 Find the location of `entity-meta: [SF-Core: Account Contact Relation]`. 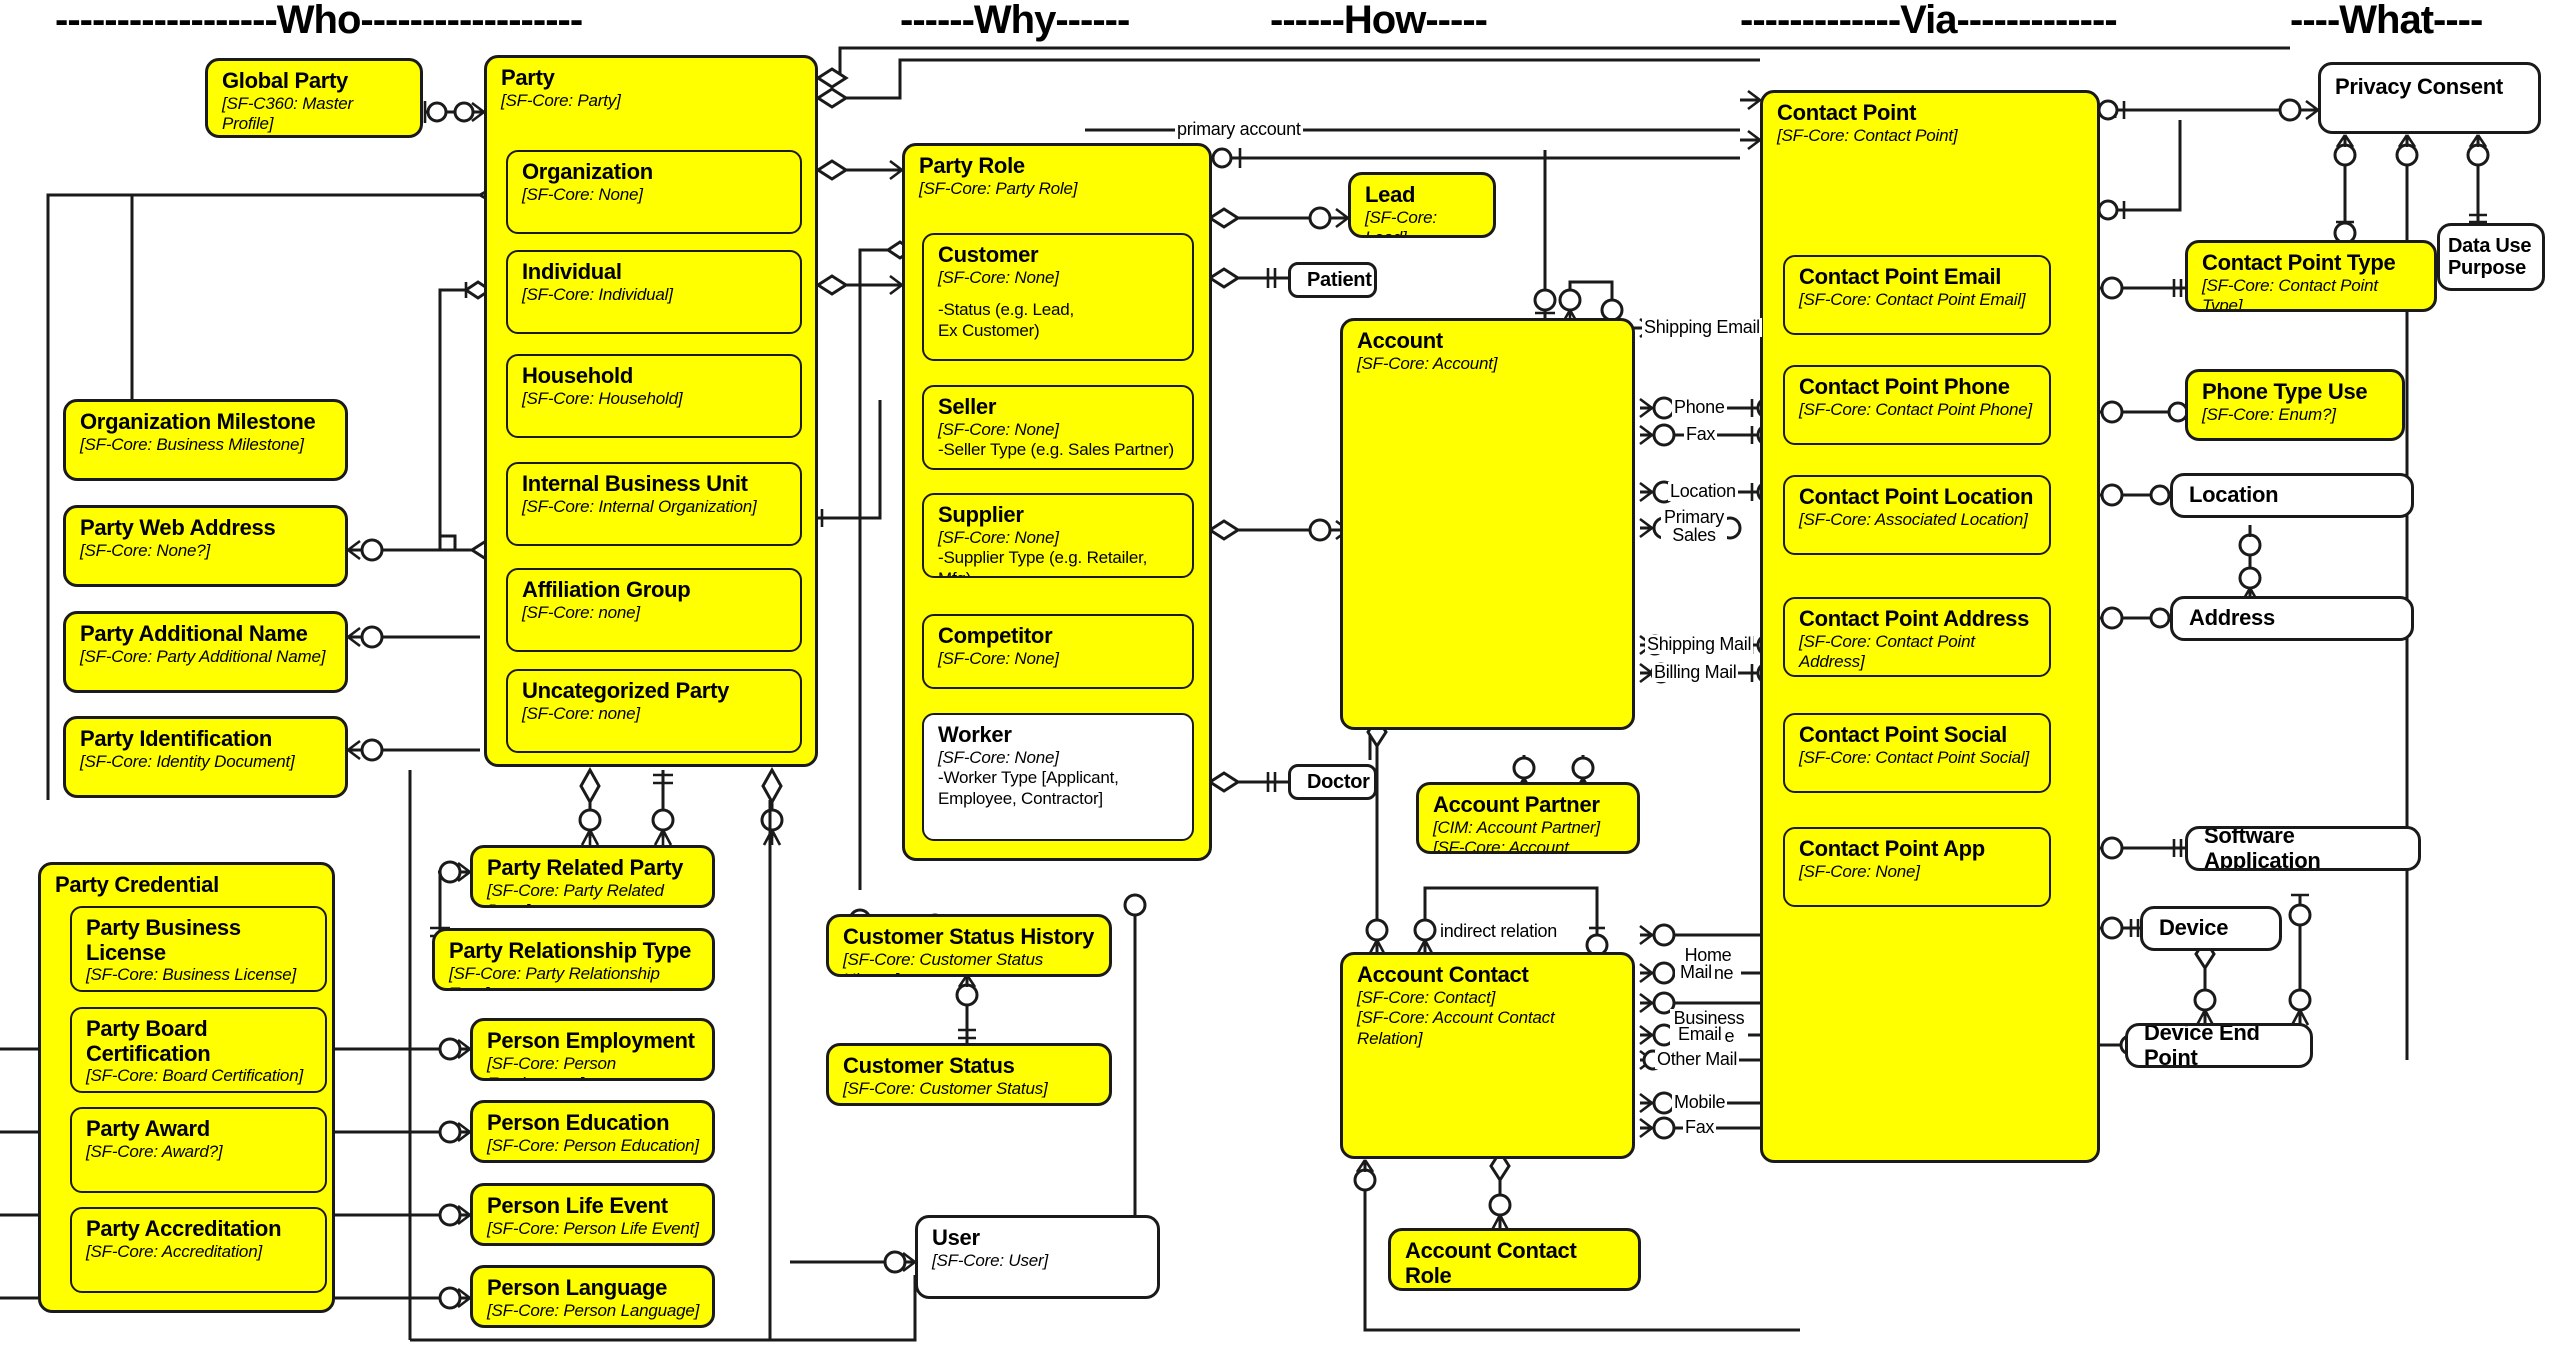

entity-meta: [SF-Core: Account Contact Relation] is located at coordinates (1456, 1028).